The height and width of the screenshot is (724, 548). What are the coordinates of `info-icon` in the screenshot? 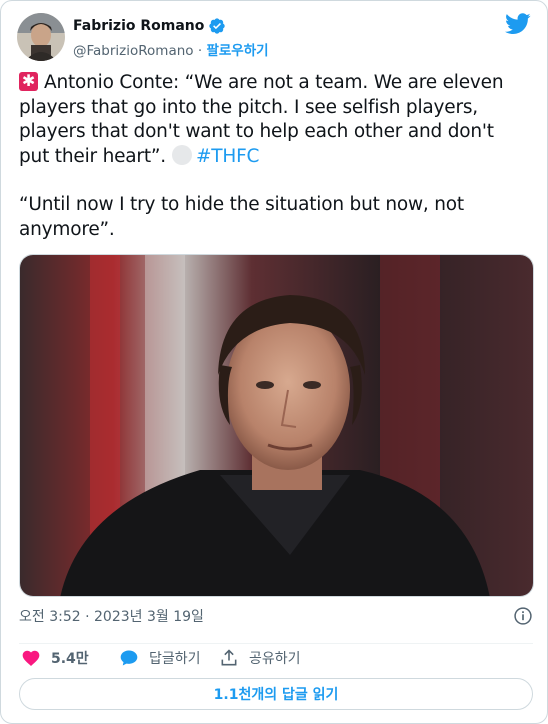 It's located at (523, 616).